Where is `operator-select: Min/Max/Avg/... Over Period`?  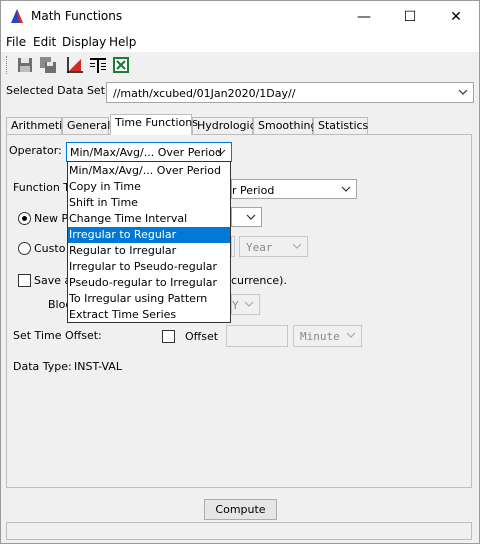
operator-select: Min/Max/Avg/... Over Period is located at coordinates (149, 152).